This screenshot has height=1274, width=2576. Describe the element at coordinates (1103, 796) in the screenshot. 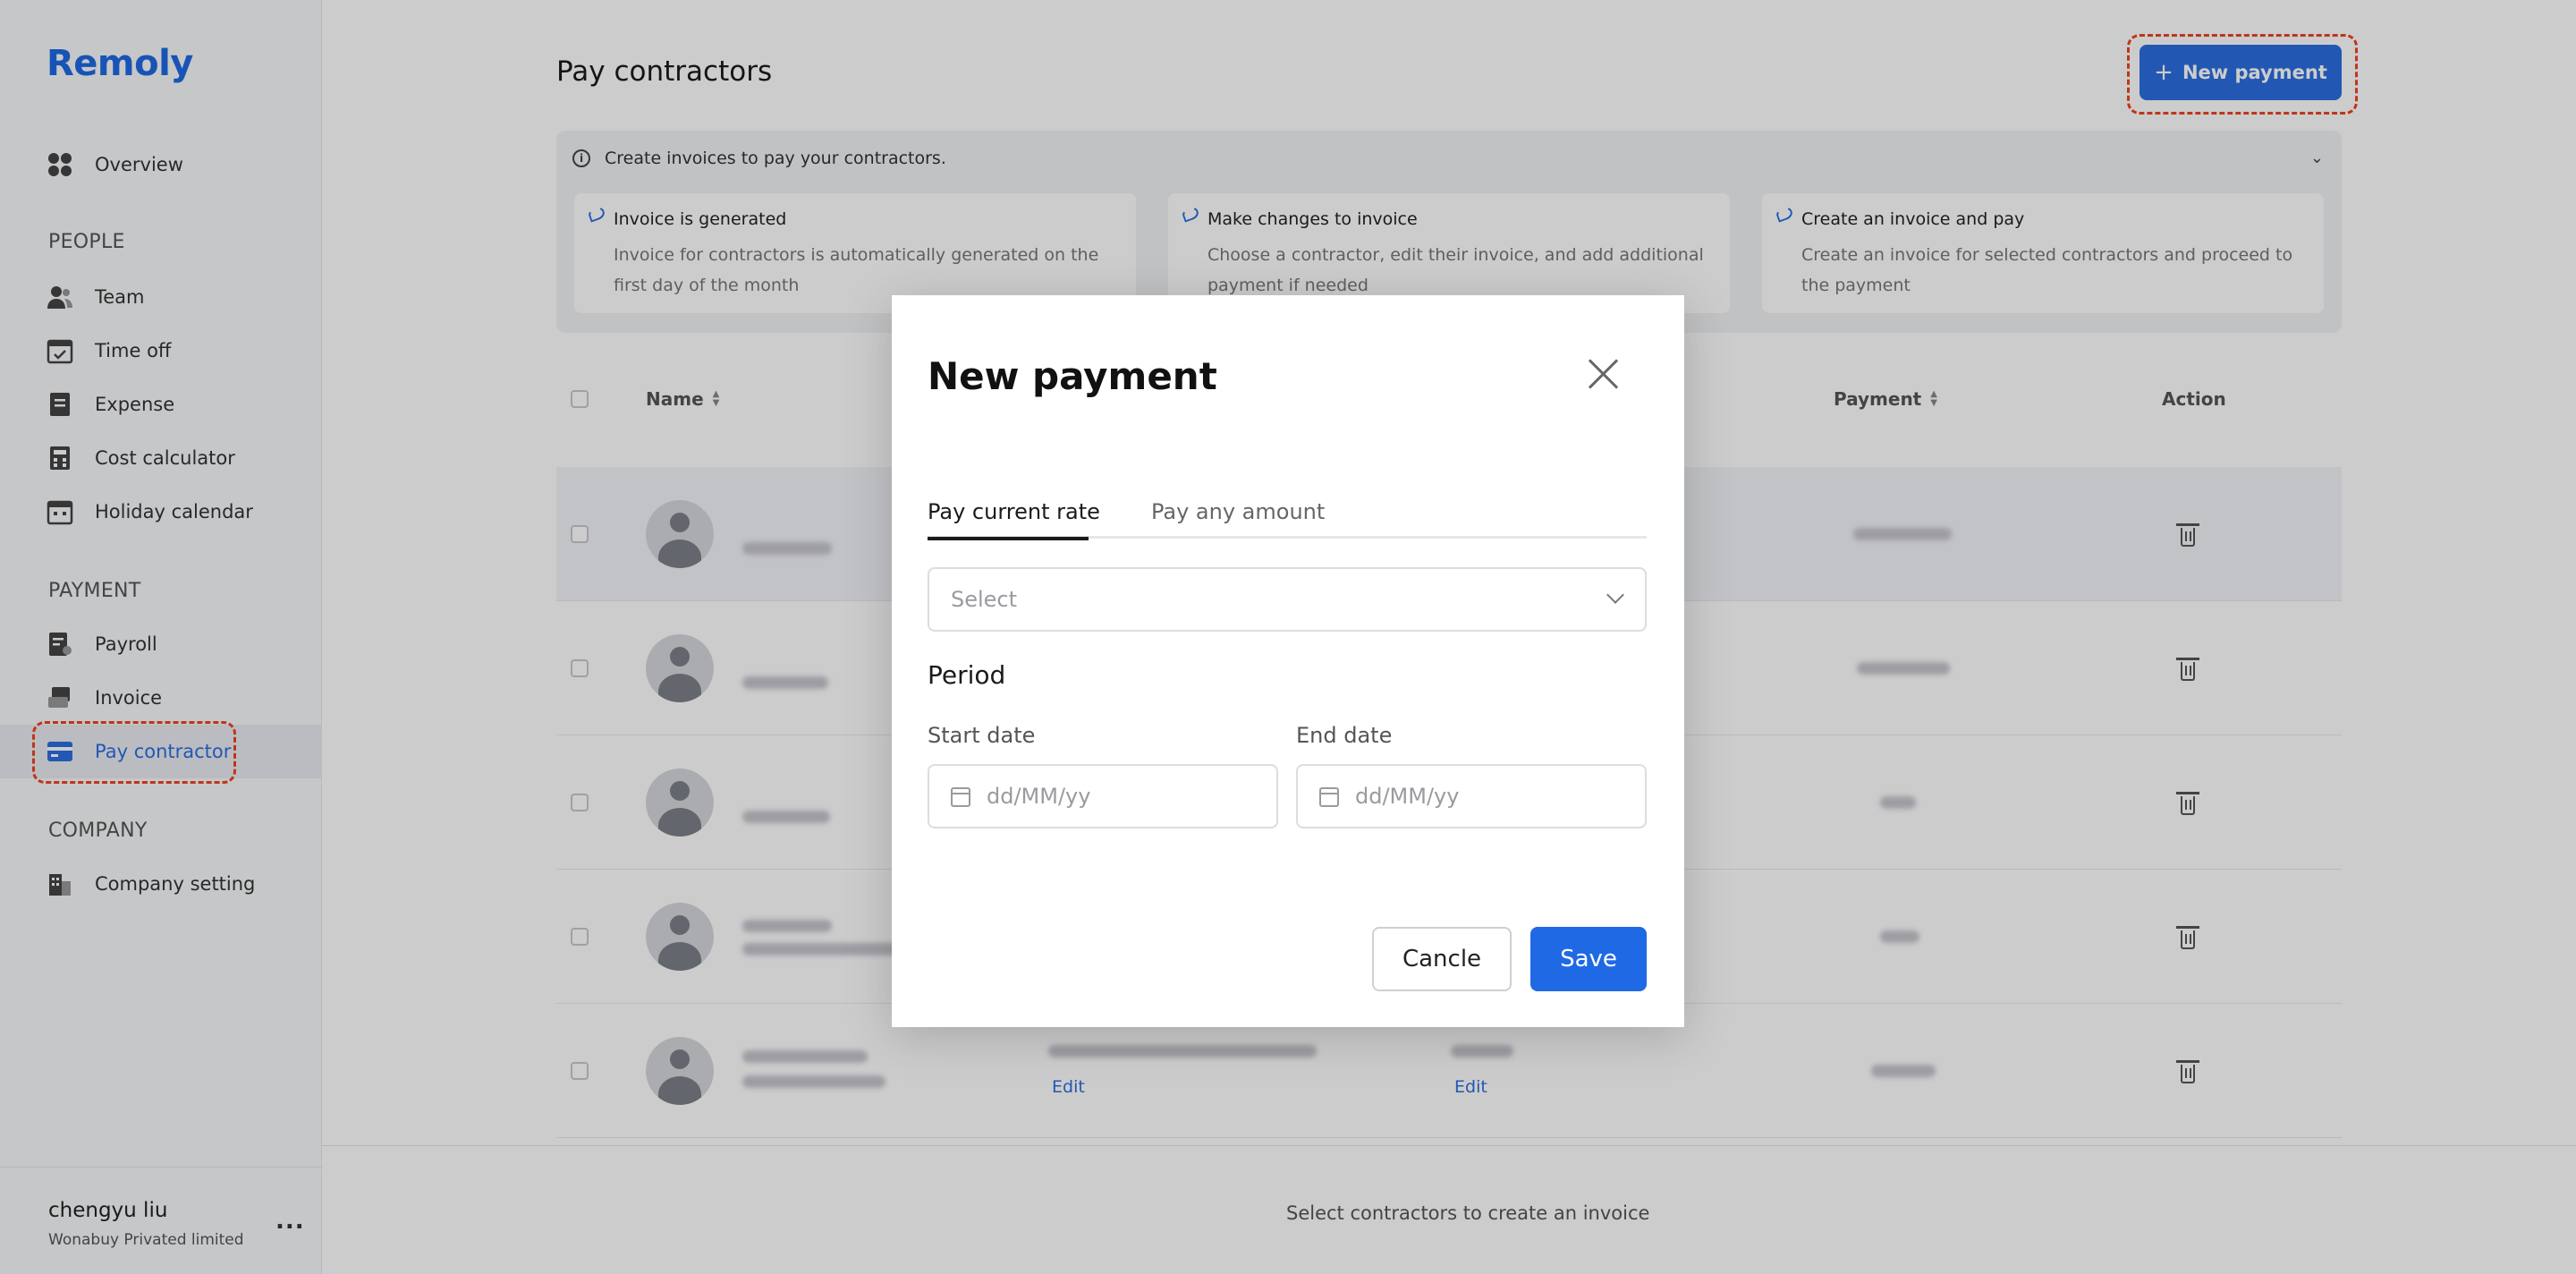

I see `start-date-input: dd/MM/yy` at that location.